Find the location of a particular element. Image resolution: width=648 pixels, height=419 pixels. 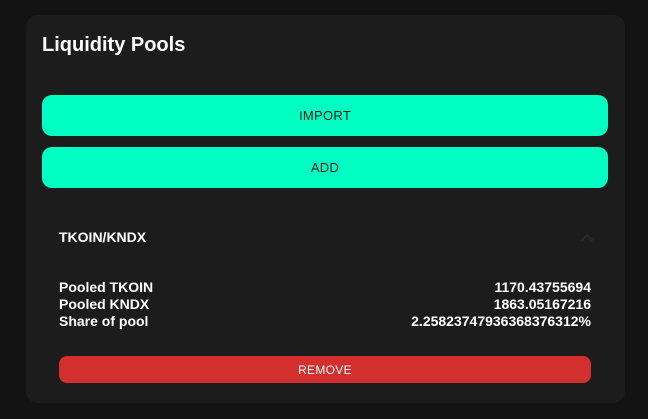

pool-row-pooled-kndx: Pooled KNDX 1863.05167216 is located at coordinates (325, 304).